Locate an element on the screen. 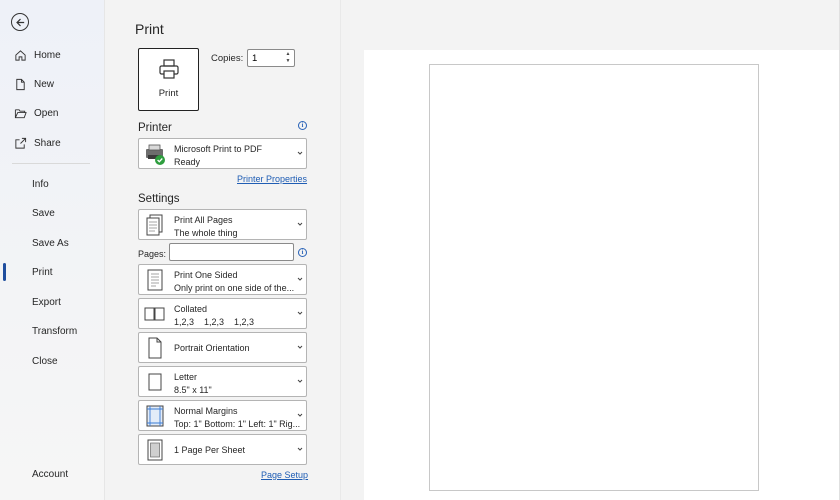  page-per-sheet-icon is located at coordinates (155, 450).